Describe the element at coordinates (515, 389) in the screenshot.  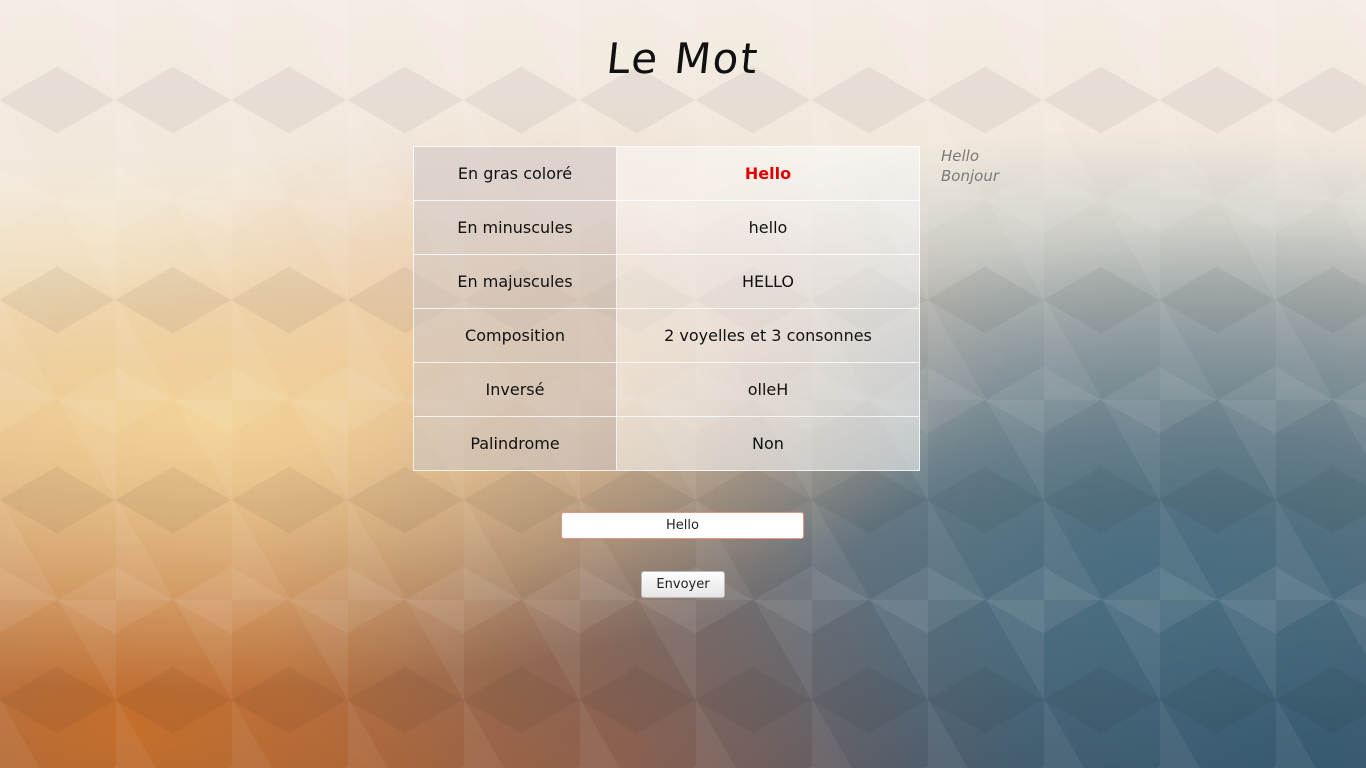
I see `row-label-reversed: Inversé` at that location.